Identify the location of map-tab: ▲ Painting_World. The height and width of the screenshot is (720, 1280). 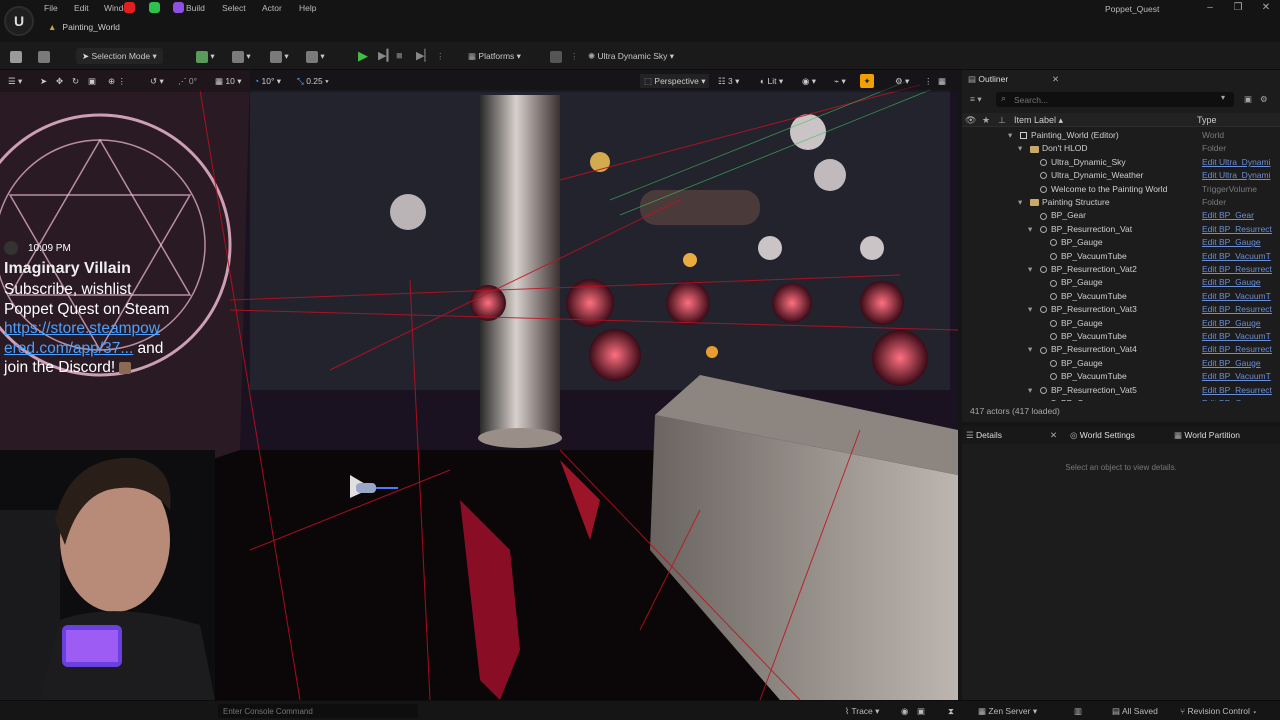
(118, 27).